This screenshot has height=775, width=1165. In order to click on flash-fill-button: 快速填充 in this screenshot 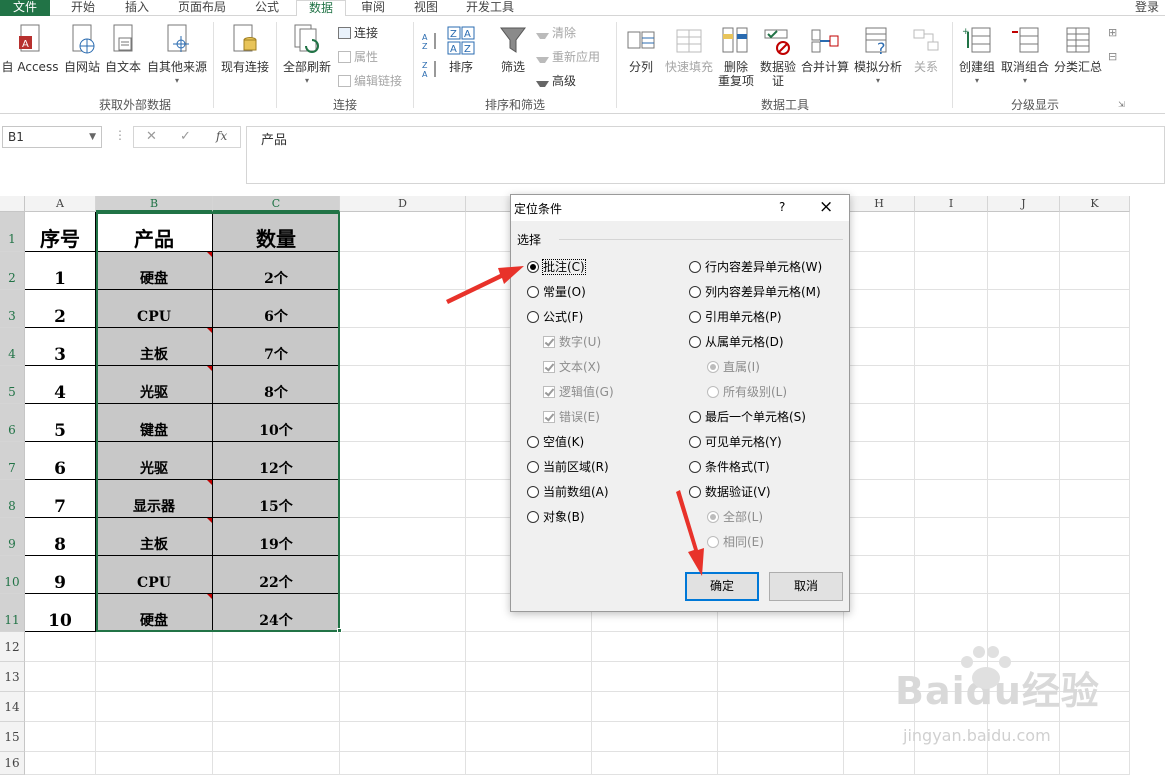, I will do `click(689, 49)`.